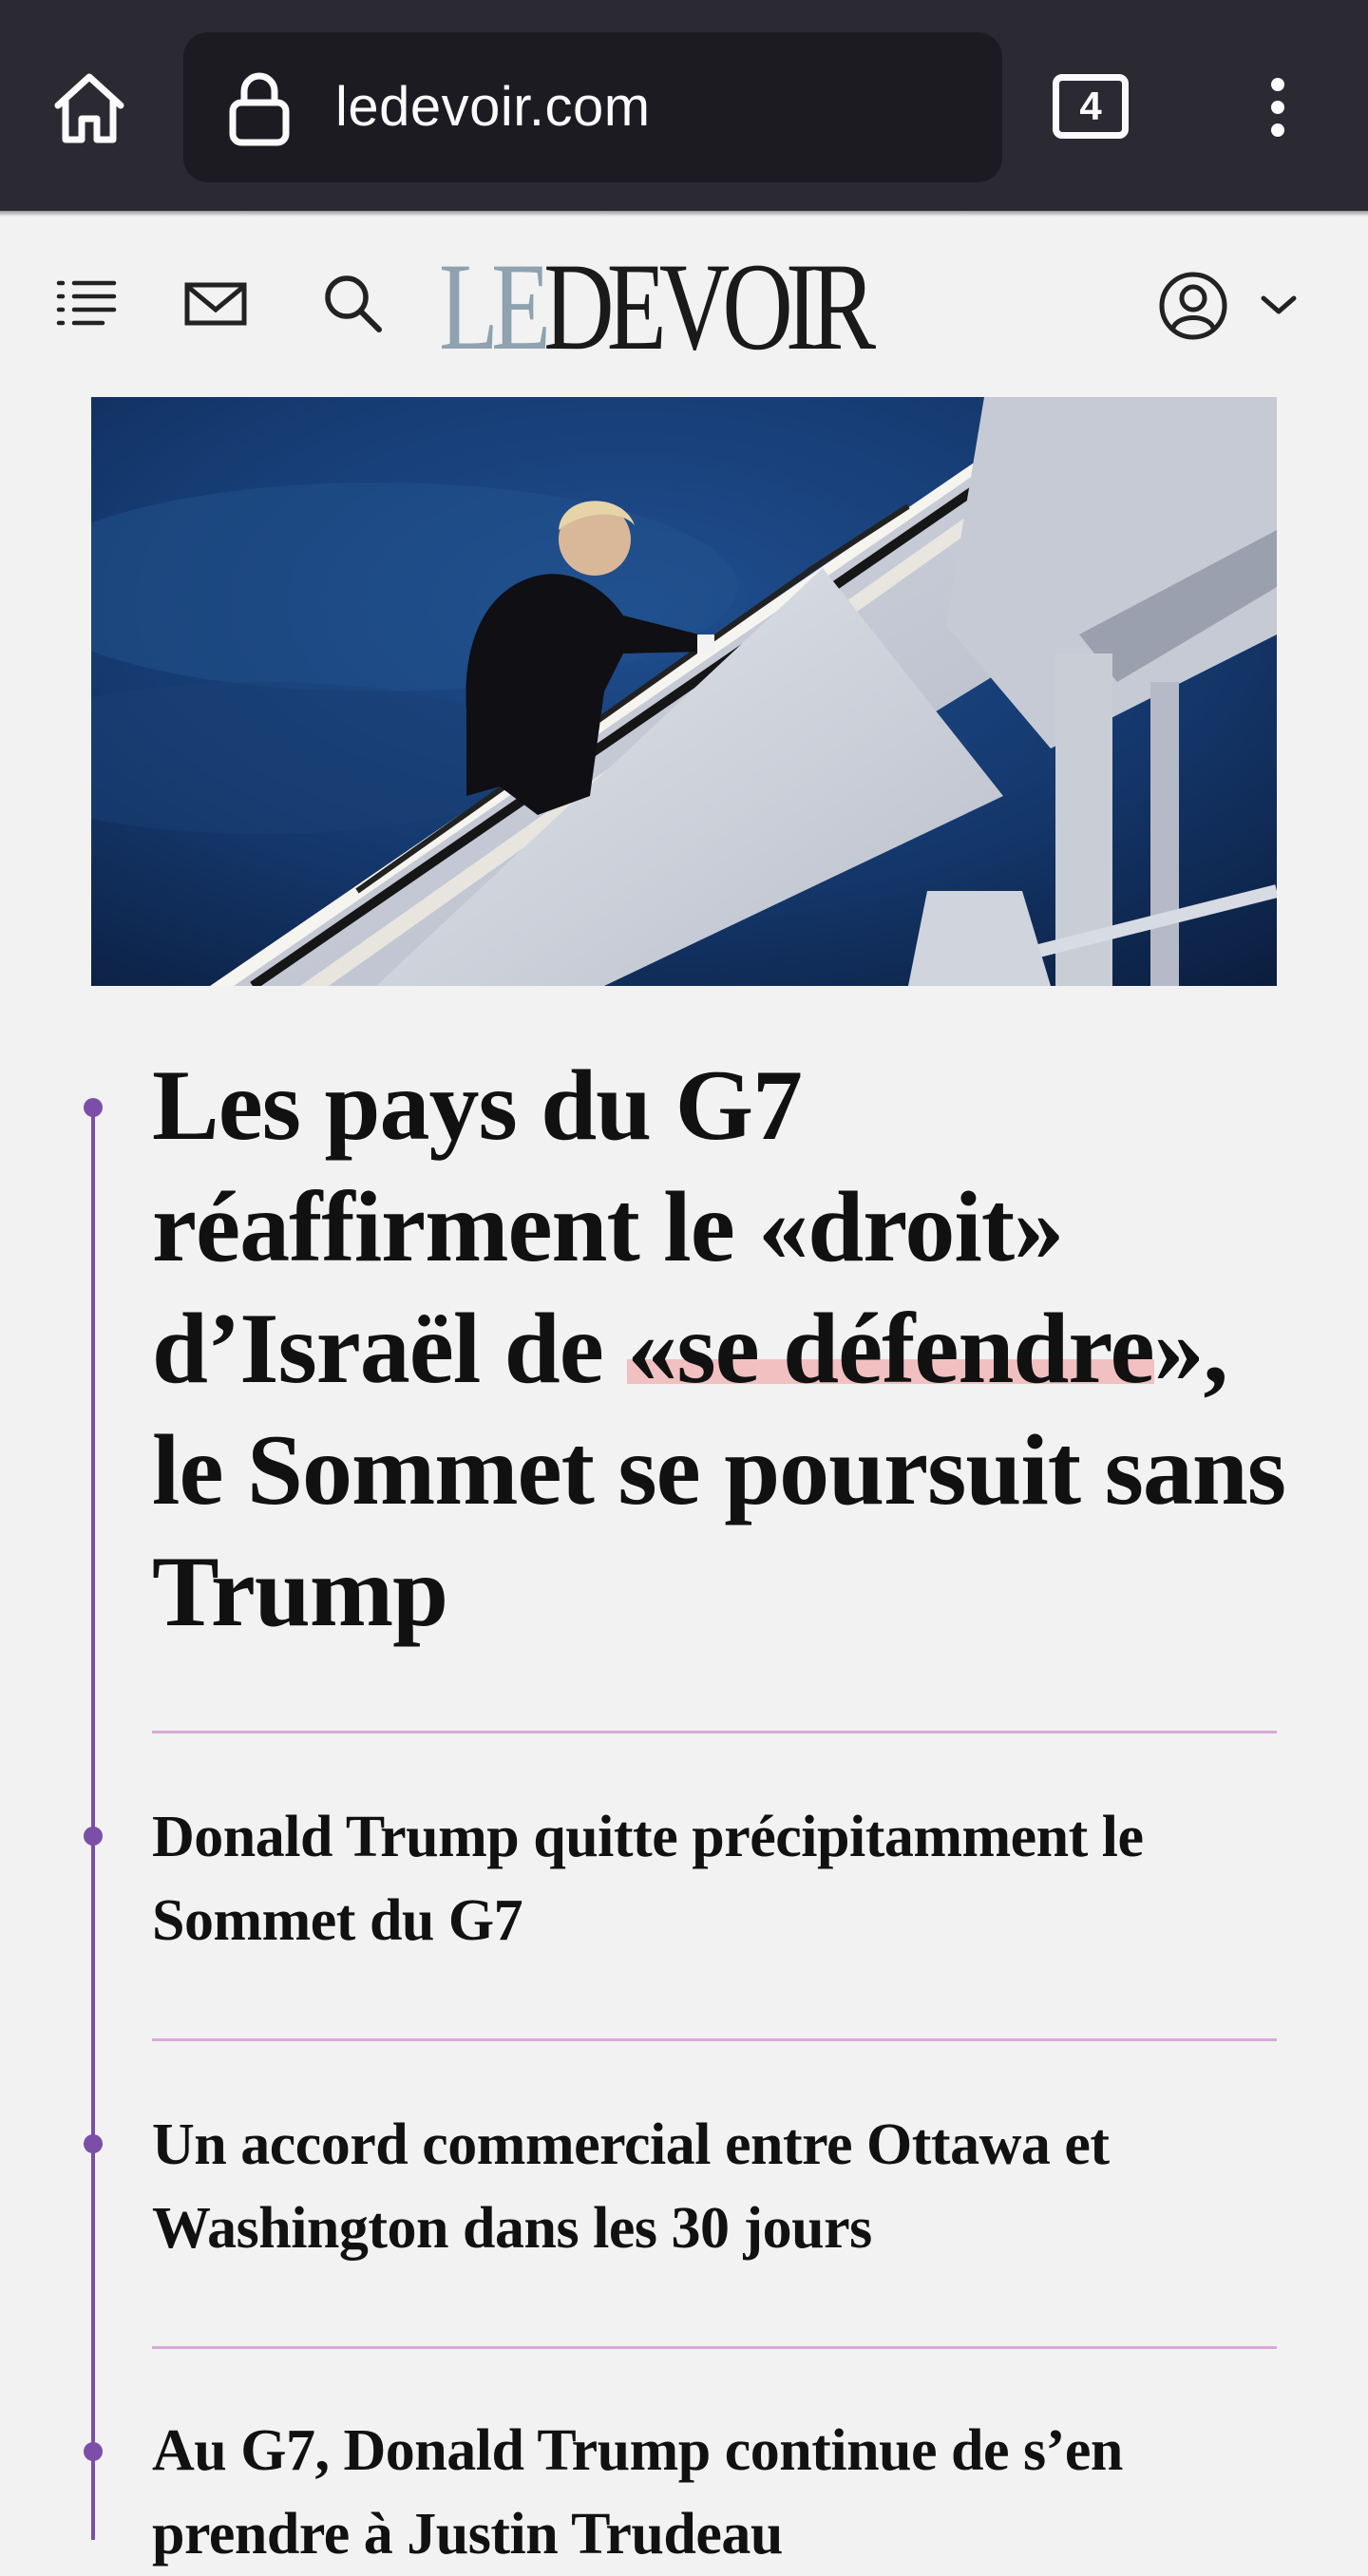  I want to click on home-icon, so click(89, 108).